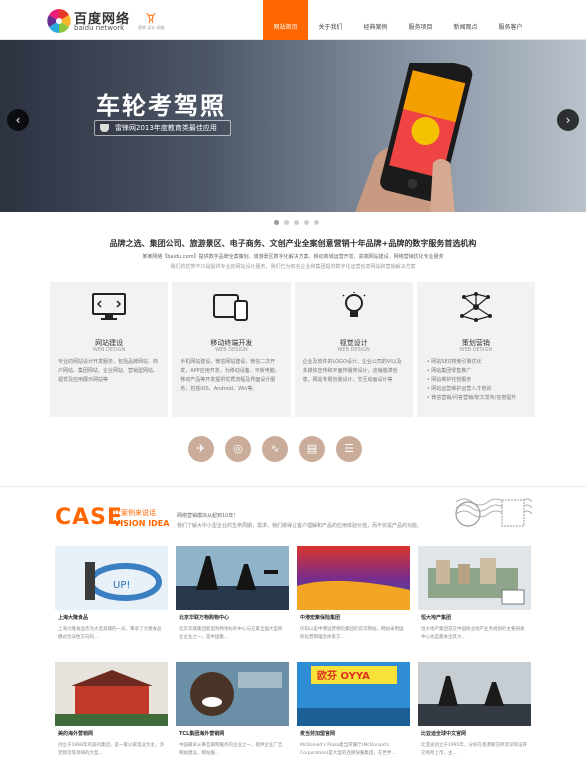 The image size is (586, 768). Describe the element at coordinates (320, 618) in the screenshot. I see `case-title: 中港宏聚保险集团` at that location.